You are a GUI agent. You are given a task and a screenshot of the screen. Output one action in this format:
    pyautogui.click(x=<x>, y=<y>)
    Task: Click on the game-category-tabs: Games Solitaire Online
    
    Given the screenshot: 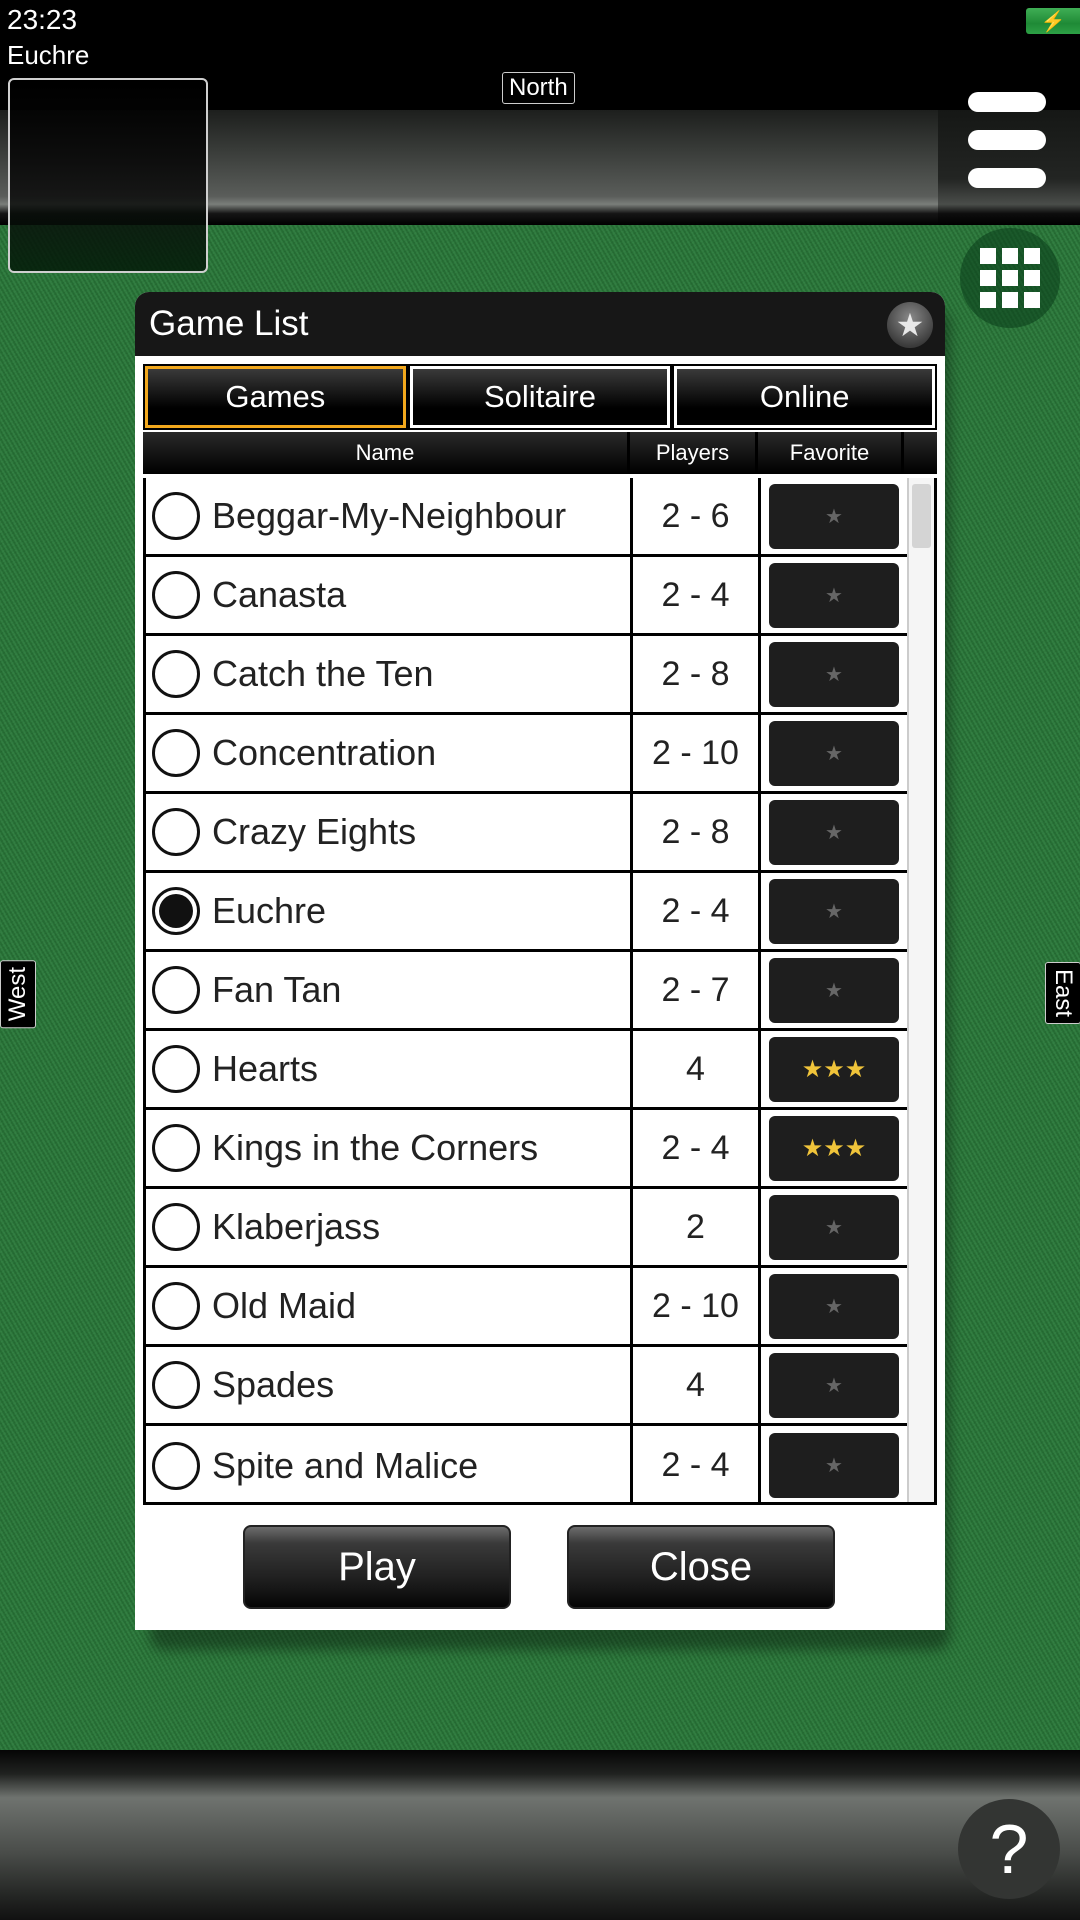 What is the action you would take?
    pyautogui.click(x=540, y=397)
    